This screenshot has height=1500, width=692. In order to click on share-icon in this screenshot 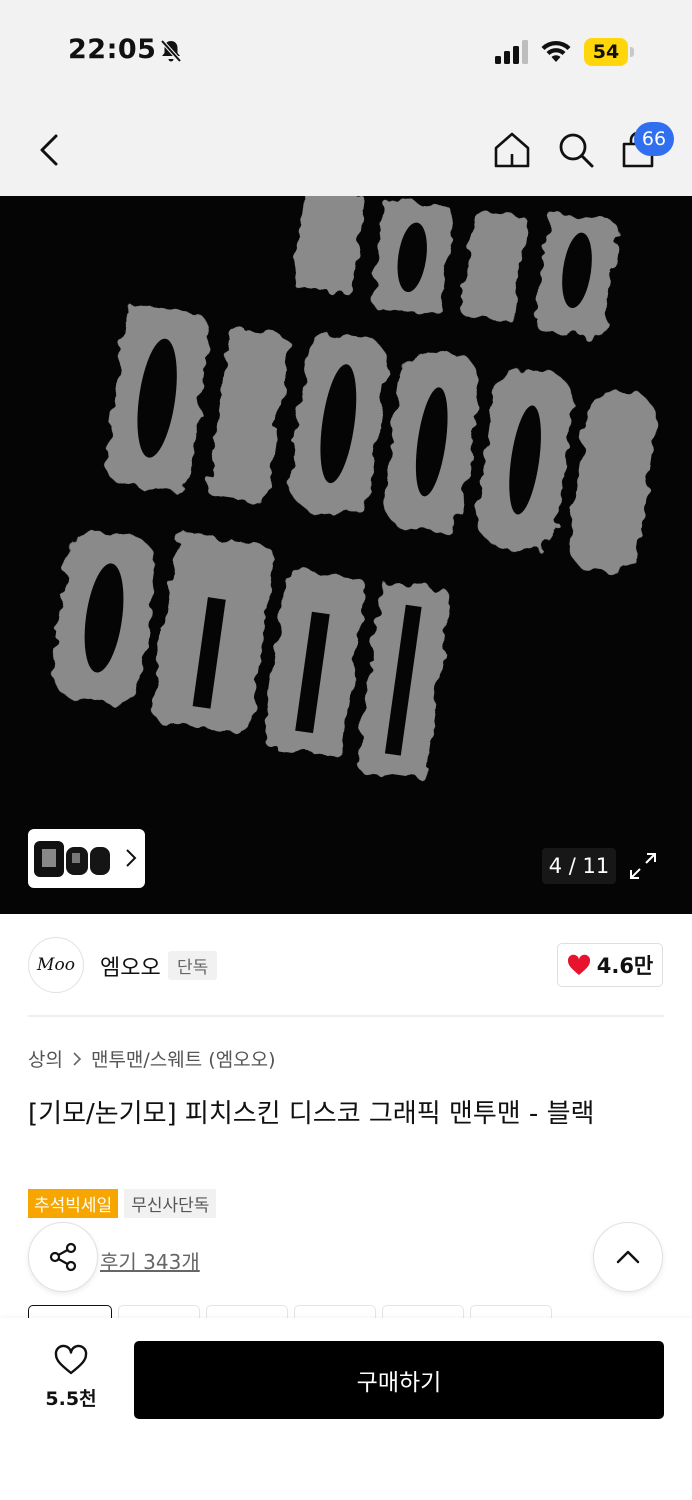, I will do `click(63, 1257)`.